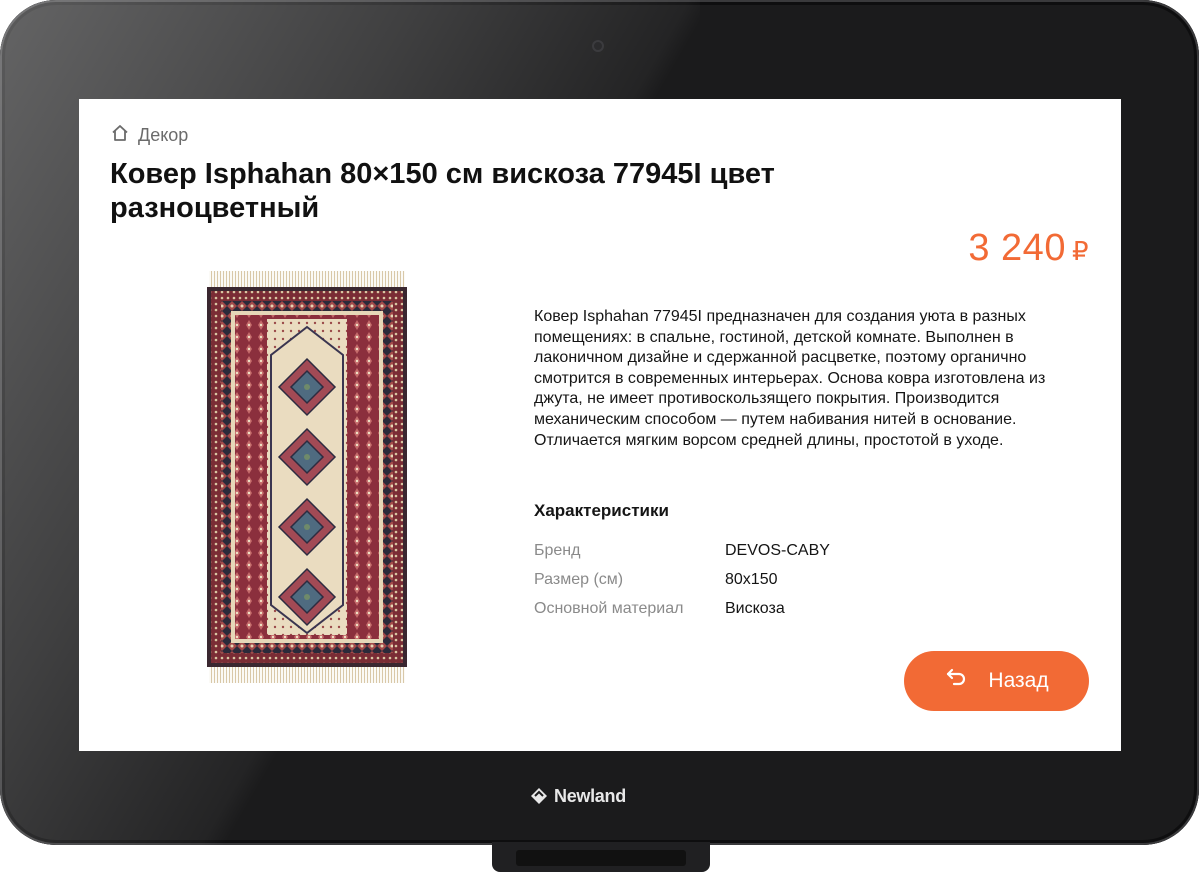 This screenshot has height=872, width=1199. What do you see at coordinates (609, 608) in the screenshot?
I see `spec-key: Основной материал` at bounding box center [609, 608].